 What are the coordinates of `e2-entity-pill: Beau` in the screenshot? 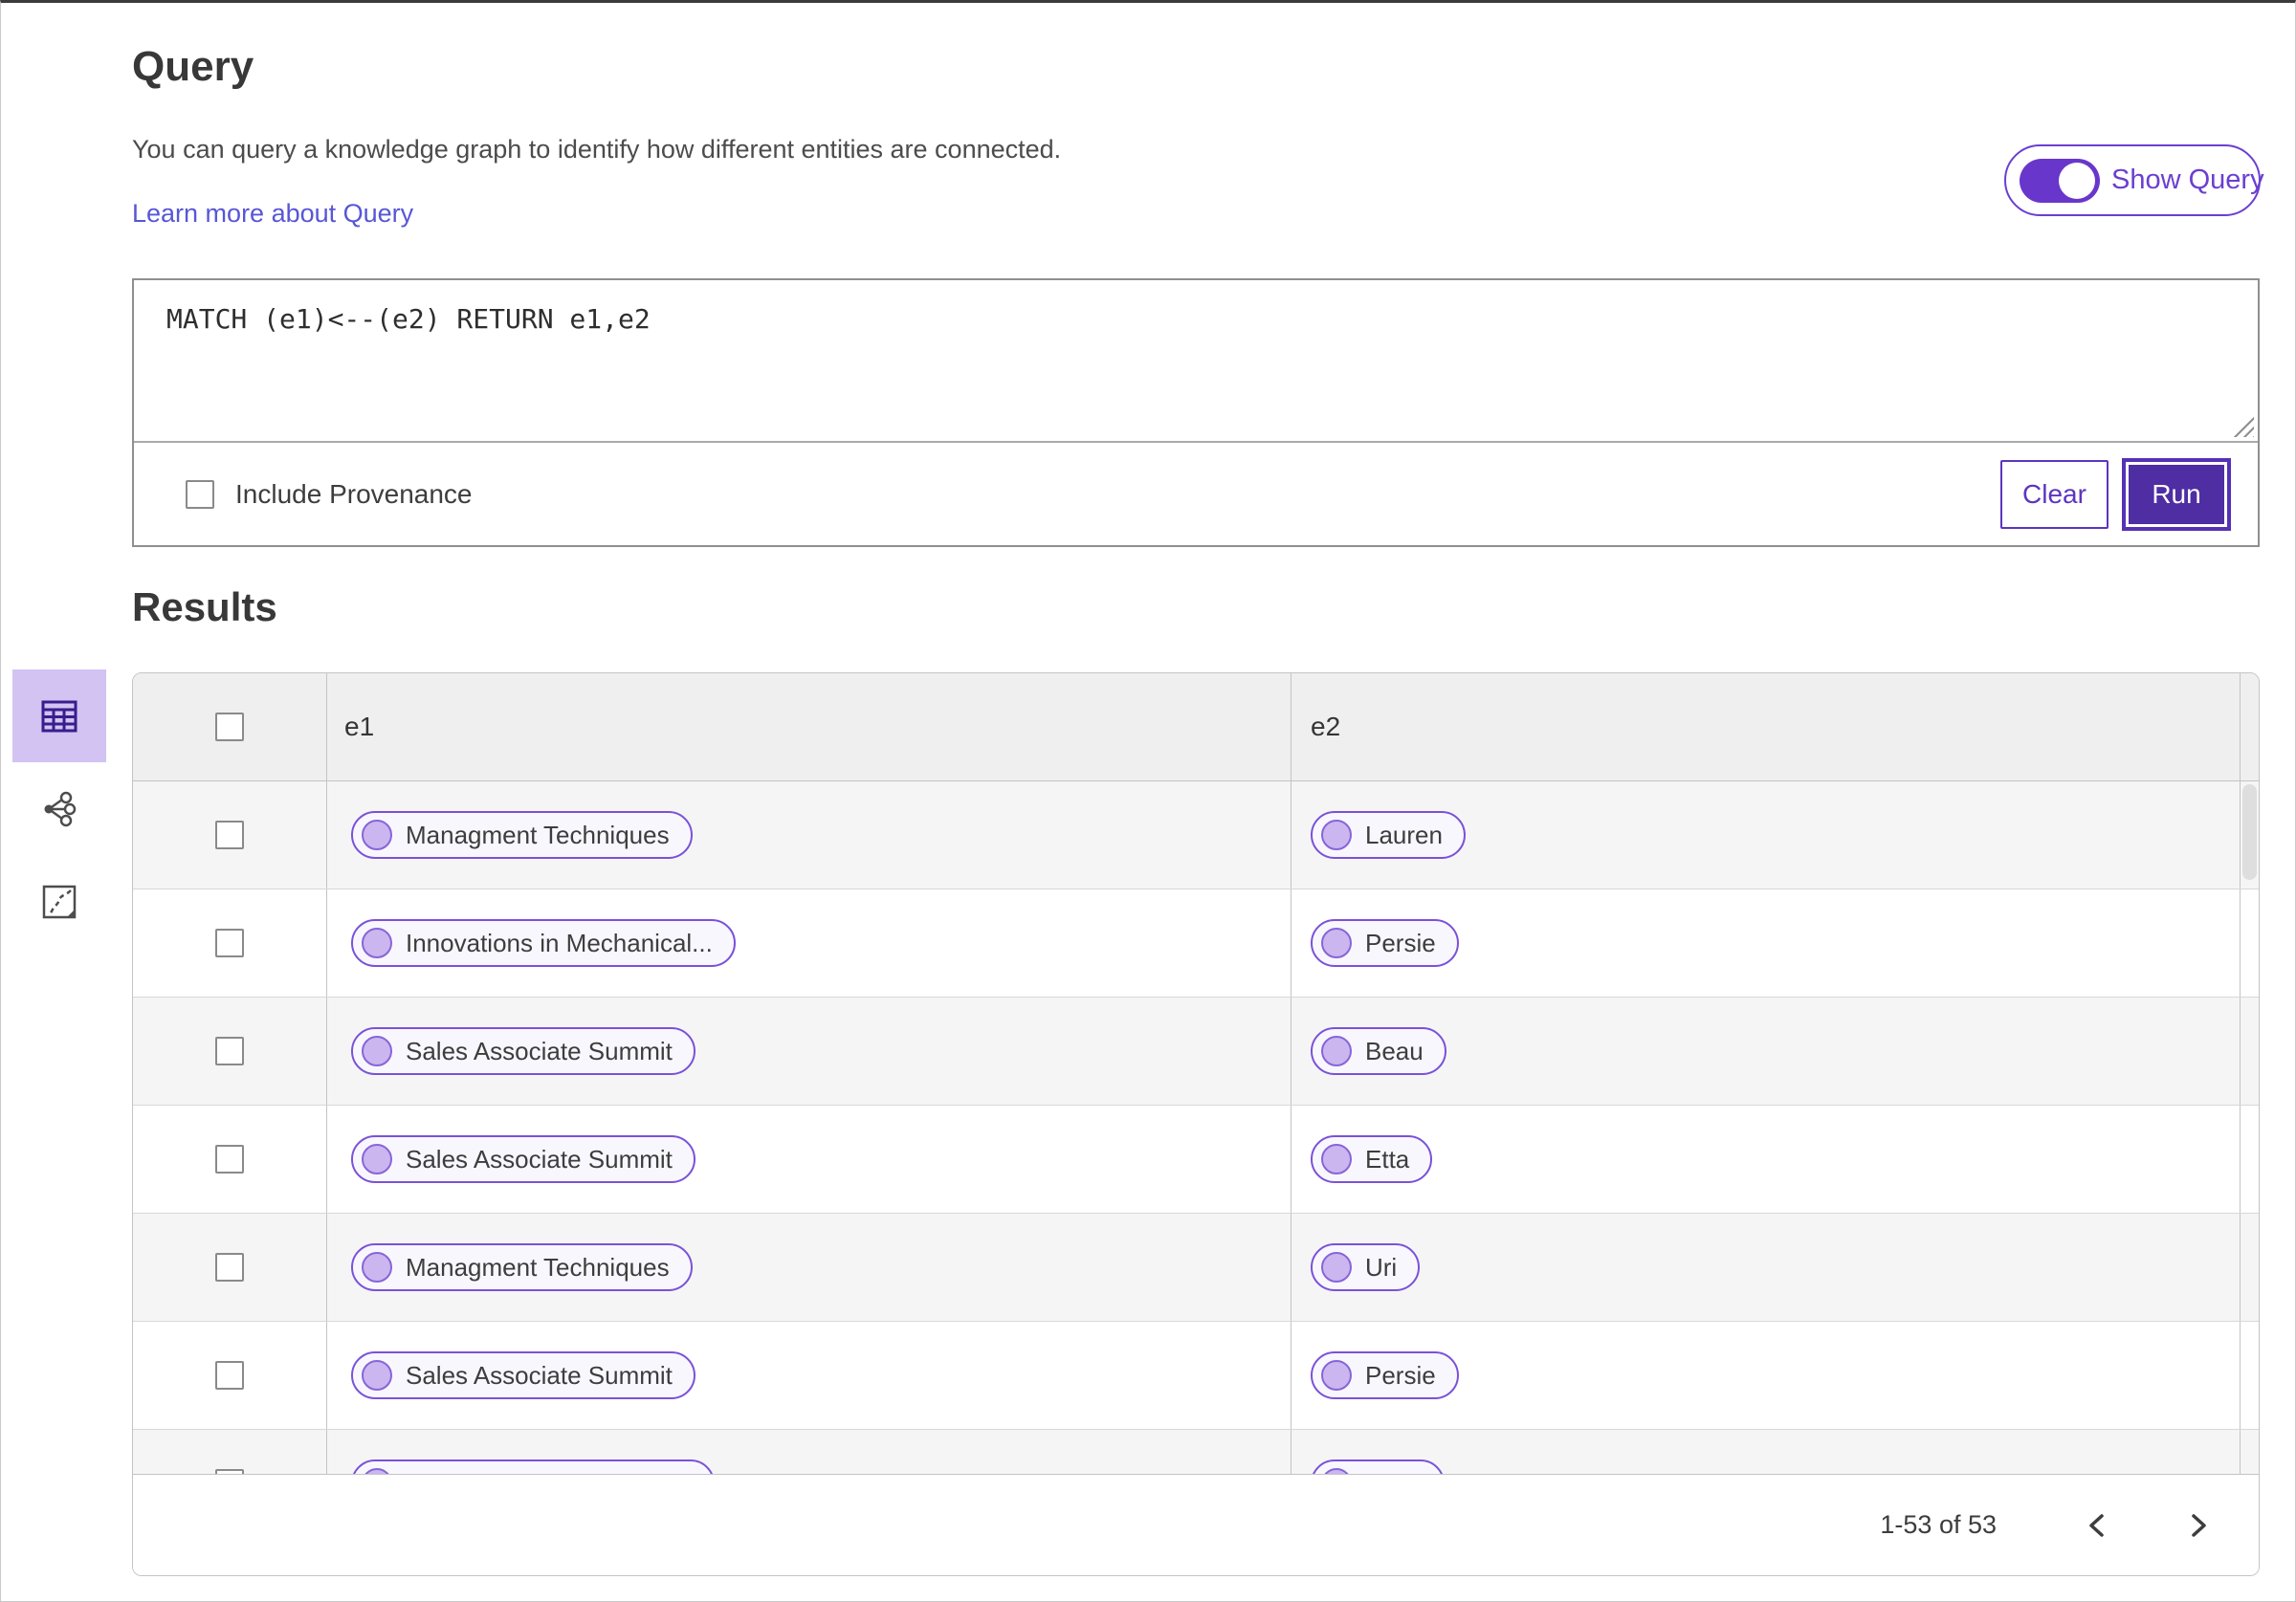 It's located at (1378, 1051).